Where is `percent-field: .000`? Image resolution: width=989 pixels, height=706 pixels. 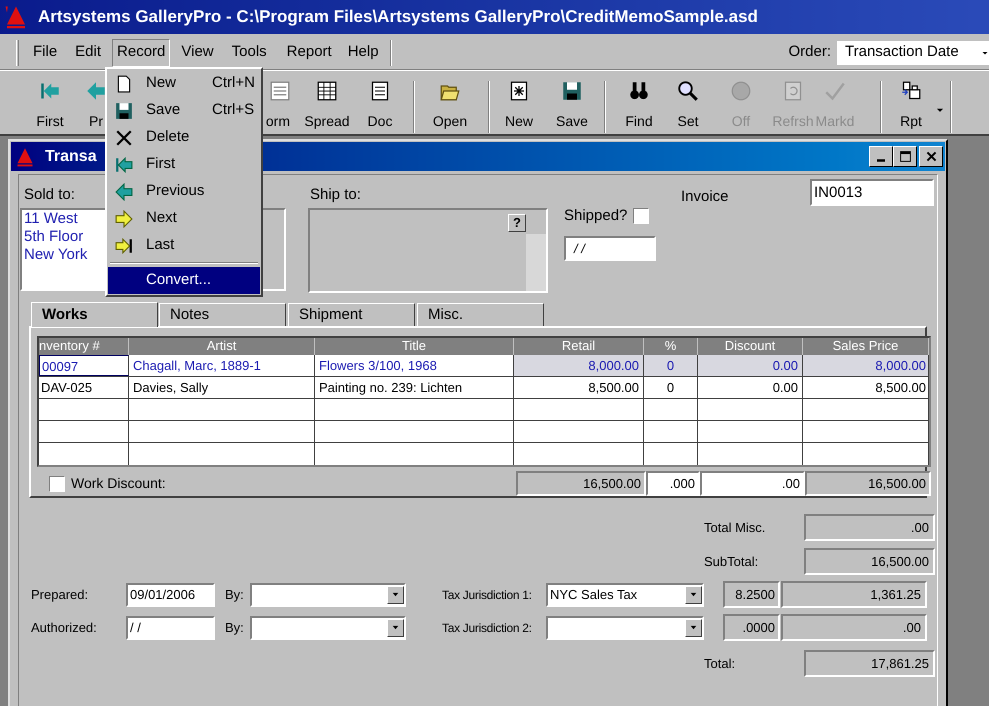
percent-field: .000 is located at coordinates (673, 483).